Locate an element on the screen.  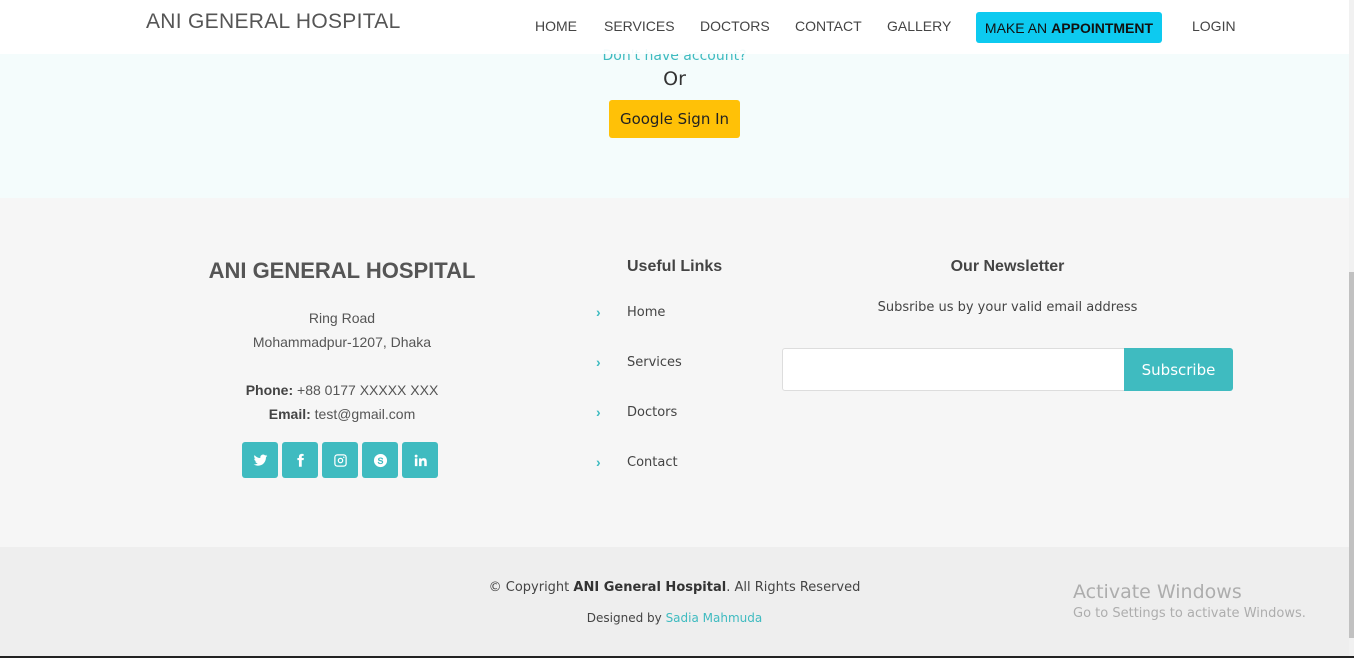
nav-services: SERVICES is located at coordinates (639, 26).